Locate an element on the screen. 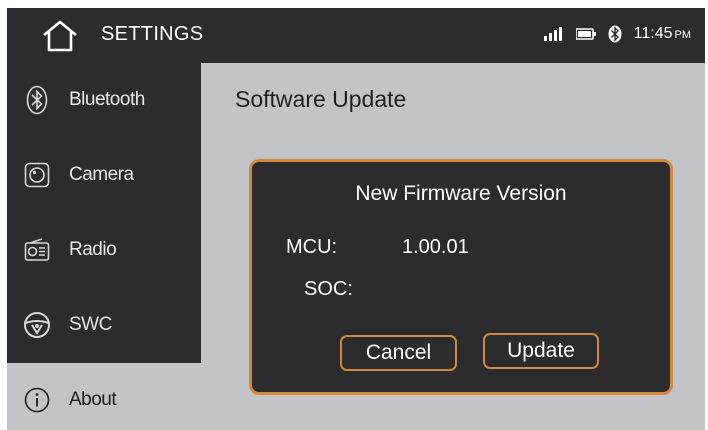 The height and width of the screenshot is (430, 708). cancel-button: Cancel is located at coordinates (398, 353).